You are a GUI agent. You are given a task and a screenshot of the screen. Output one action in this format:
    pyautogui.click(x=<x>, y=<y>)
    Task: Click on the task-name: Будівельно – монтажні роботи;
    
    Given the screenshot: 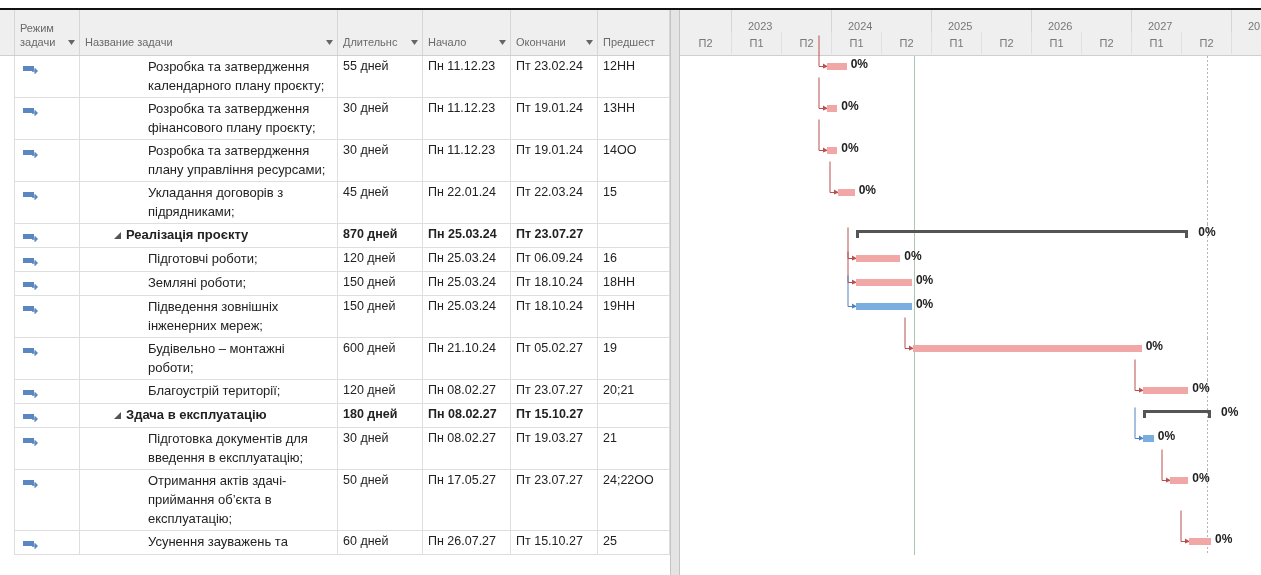 What is the action you would take?
    pyautogui.click(x=217, y=358)
    